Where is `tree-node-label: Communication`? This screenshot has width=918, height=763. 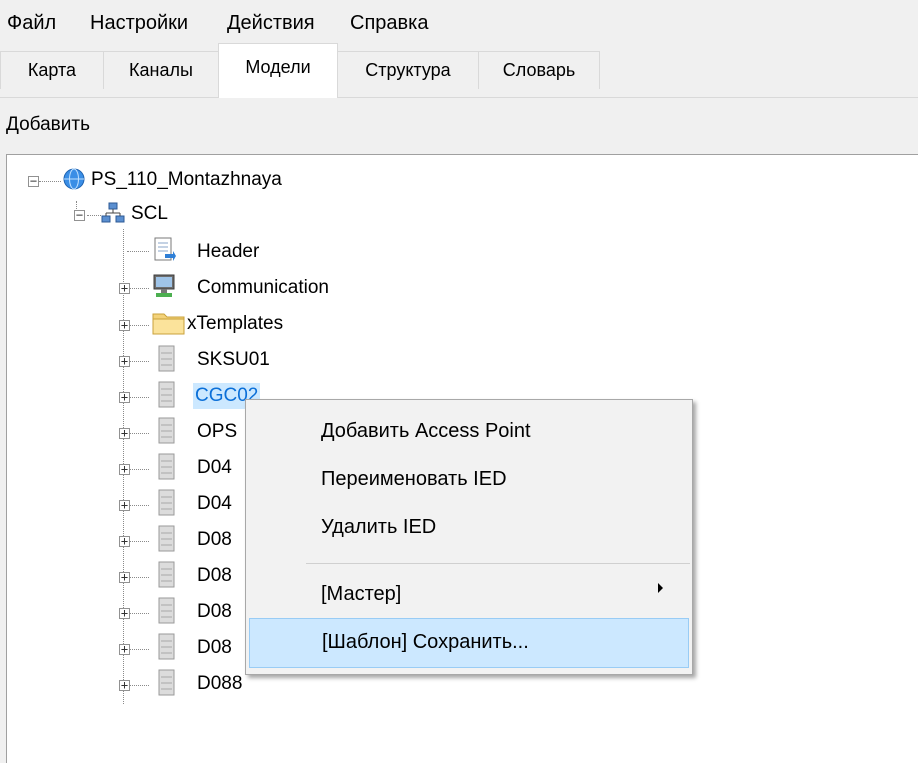
tree-node-label: Communication is located at coordinates (263, 287).